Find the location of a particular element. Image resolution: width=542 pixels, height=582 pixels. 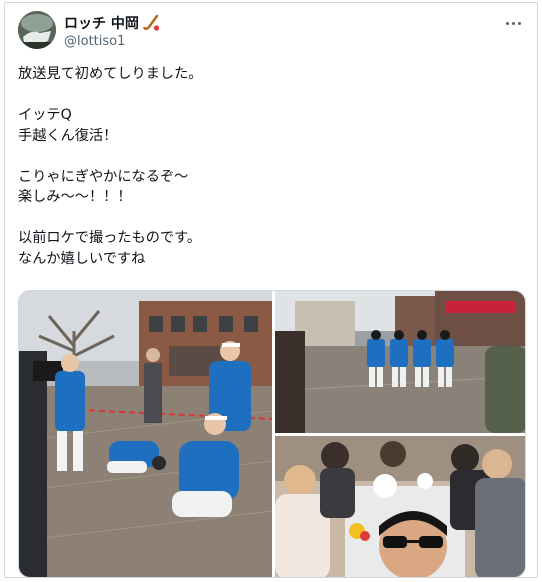

more-options-icon is located at coordinates (513, 23).